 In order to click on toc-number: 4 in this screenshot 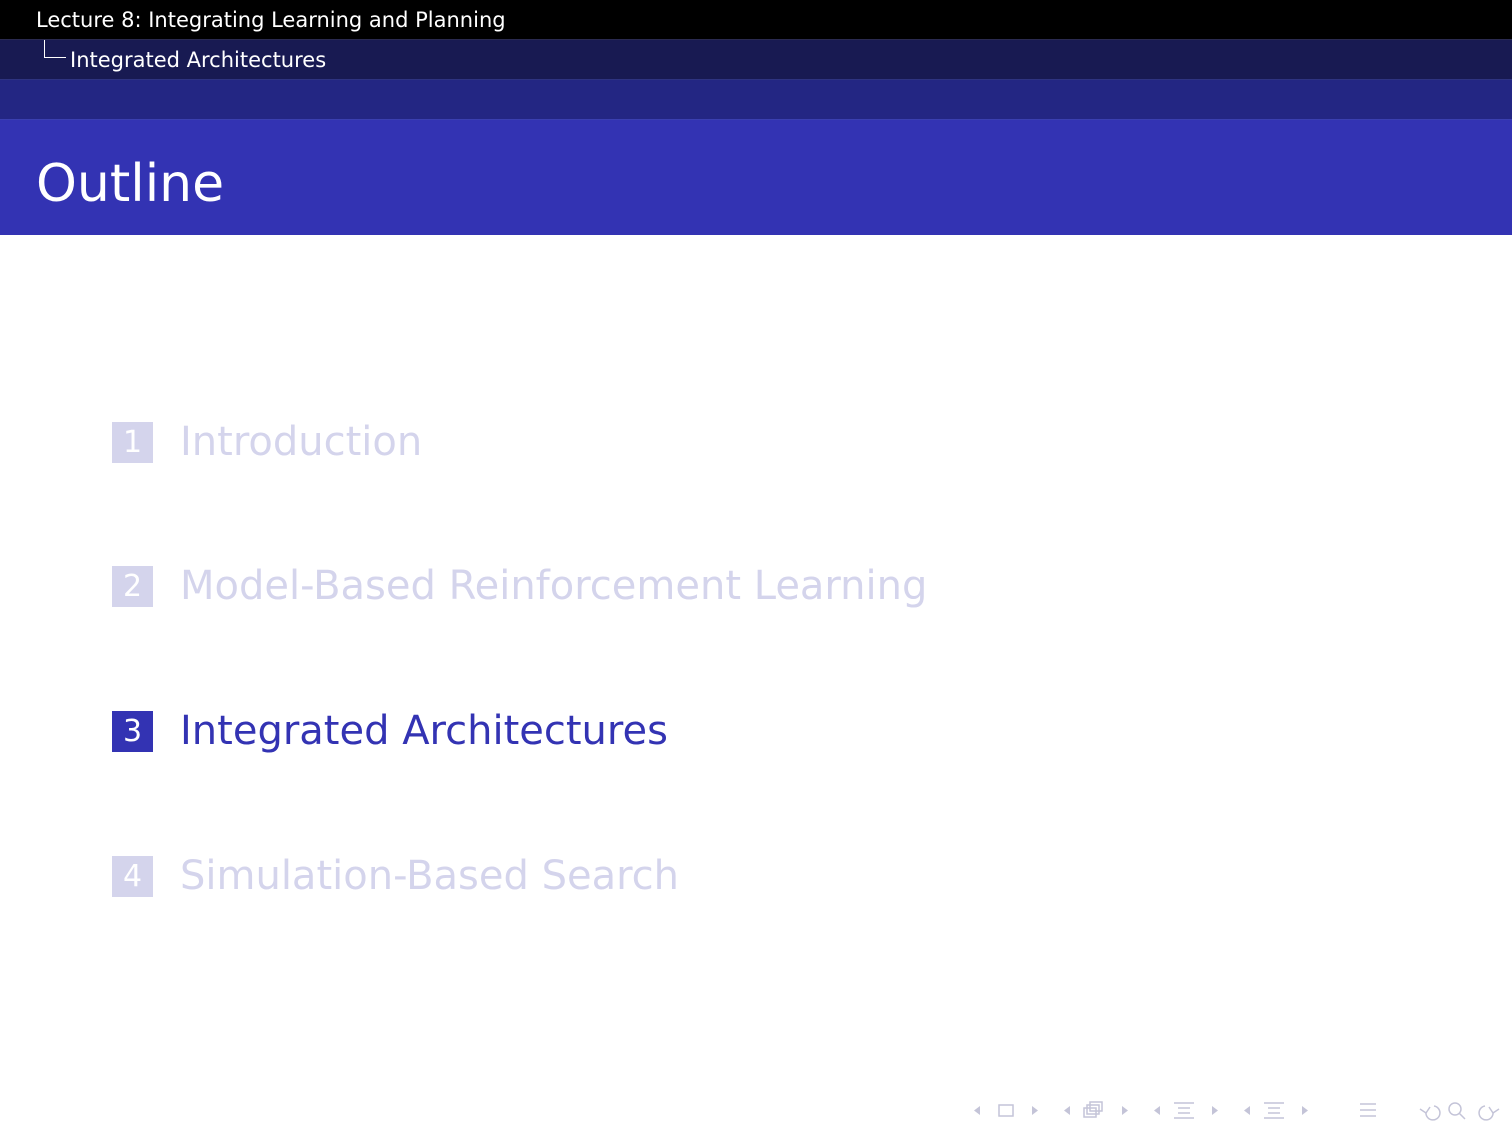, I will do `click(132, 876)`.